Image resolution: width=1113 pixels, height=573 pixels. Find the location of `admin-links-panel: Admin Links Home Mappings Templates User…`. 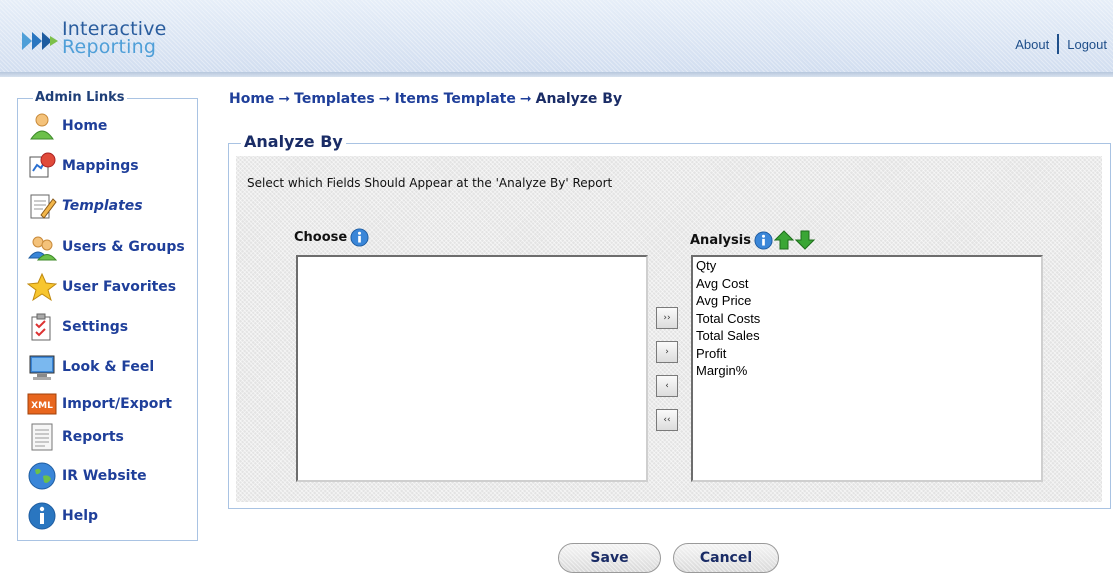

admin-links-panel: Admin Links Home Mappings Templates User… is located at coordinates (107, 315).